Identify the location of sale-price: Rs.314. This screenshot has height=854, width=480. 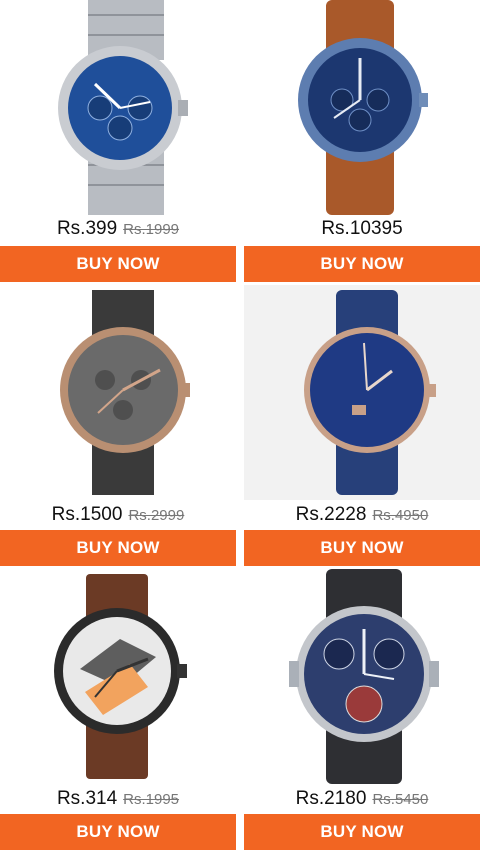
(87, 798).